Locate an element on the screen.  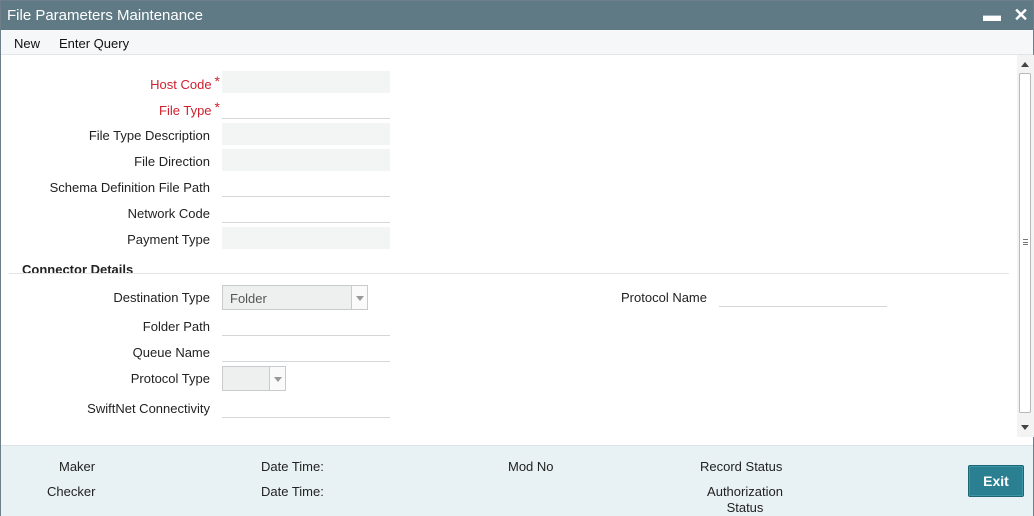
queue-name-label: Queue Name is located at coordinates (171, 352).